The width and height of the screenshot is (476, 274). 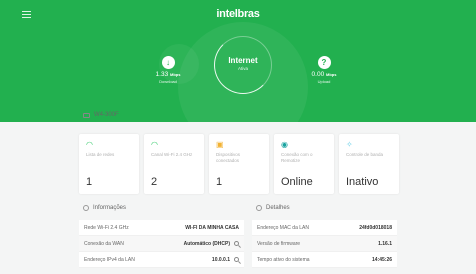 What do you see at coordinates (375, 227) in the screenshot?
I see `row-value: 24fd0d018018` at bounding box center [375, 227].